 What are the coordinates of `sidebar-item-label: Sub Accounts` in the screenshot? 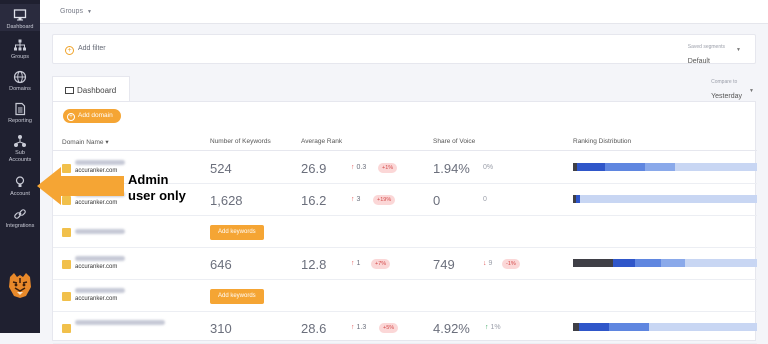 It's located at (20, 156).